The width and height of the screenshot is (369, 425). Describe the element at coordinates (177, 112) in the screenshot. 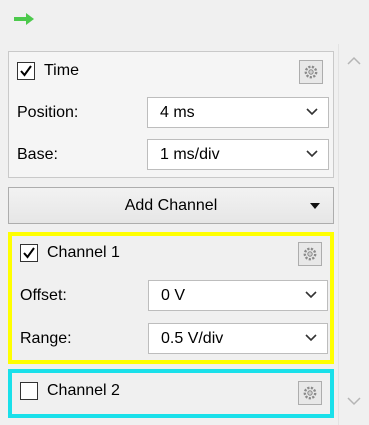

I see `position-value: 4 ms` at that location.